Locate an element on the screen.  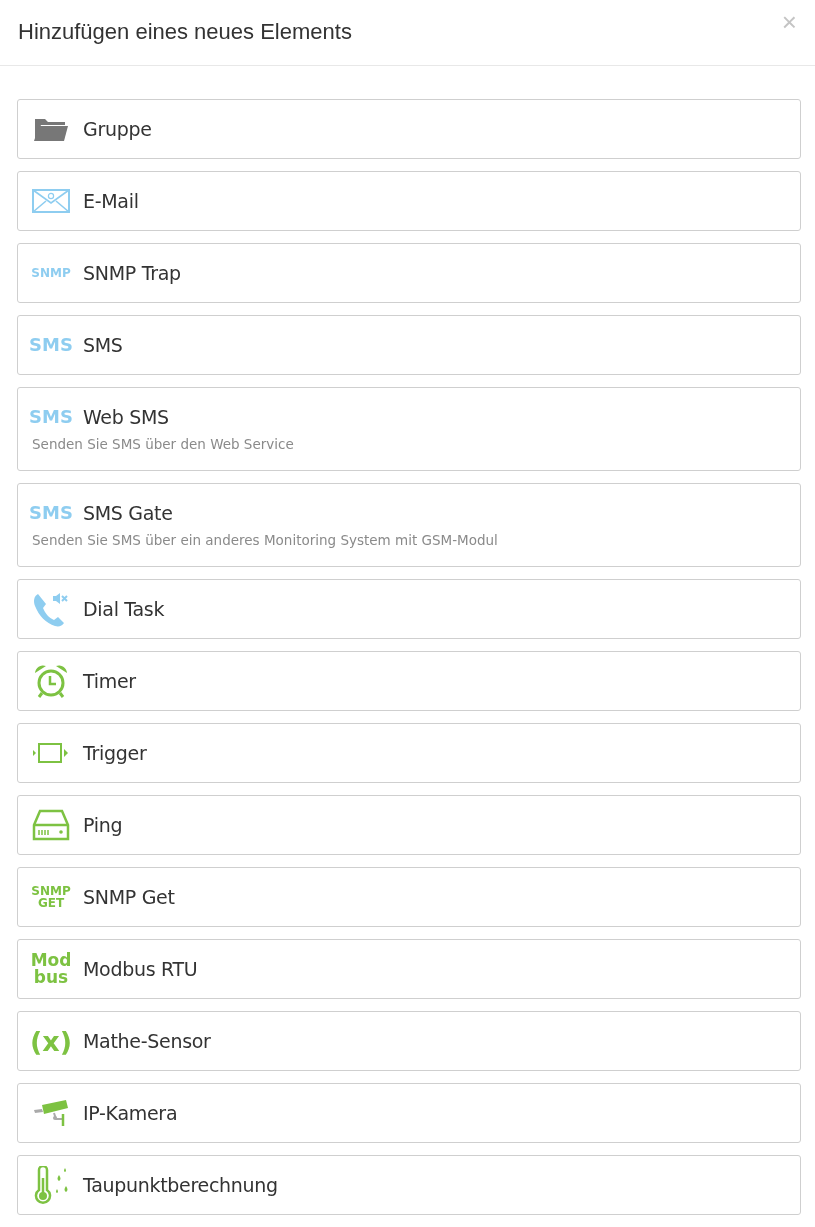
element-option: (x) Mathe-Sensor is located at coordinates (409, 1041).